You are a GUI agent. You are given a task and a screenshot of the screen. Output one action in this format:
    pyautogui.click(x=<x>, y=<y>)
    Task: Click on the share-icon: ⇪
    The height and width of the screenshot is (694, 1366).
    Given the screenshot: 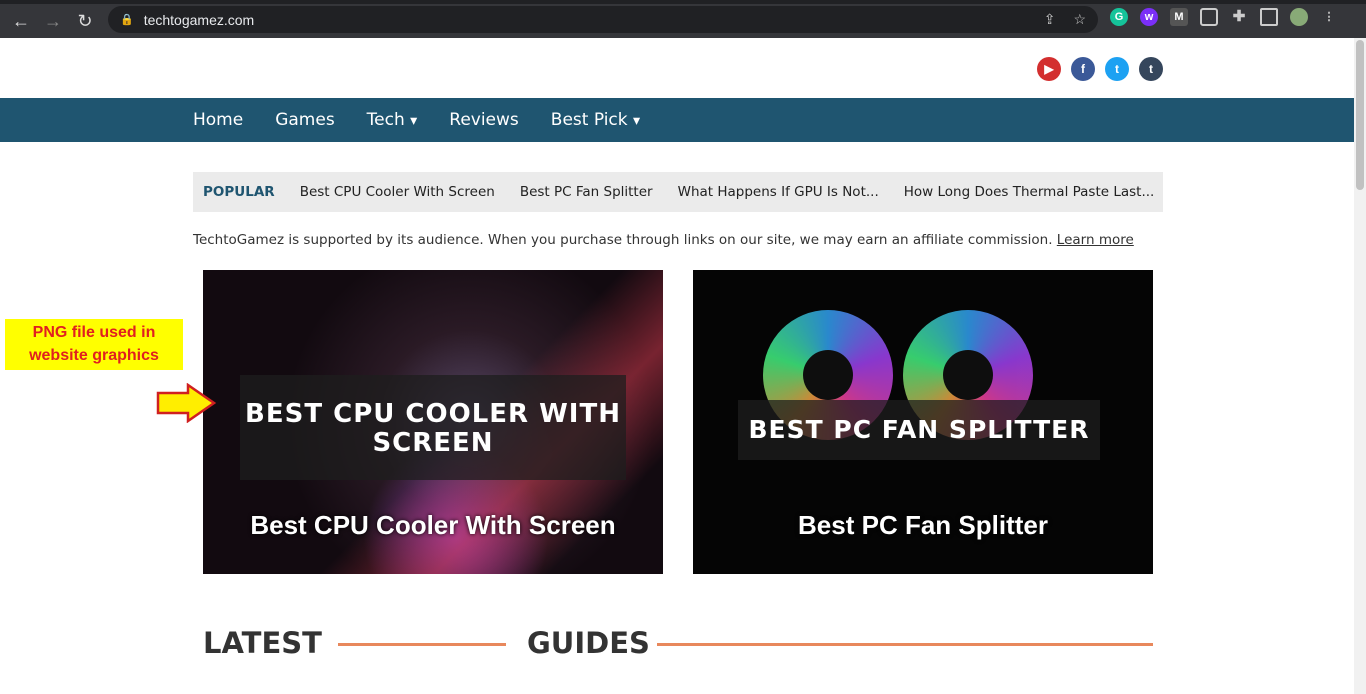 What is the action you would take?
    pyautogui.click(x=1050, y=19)
    